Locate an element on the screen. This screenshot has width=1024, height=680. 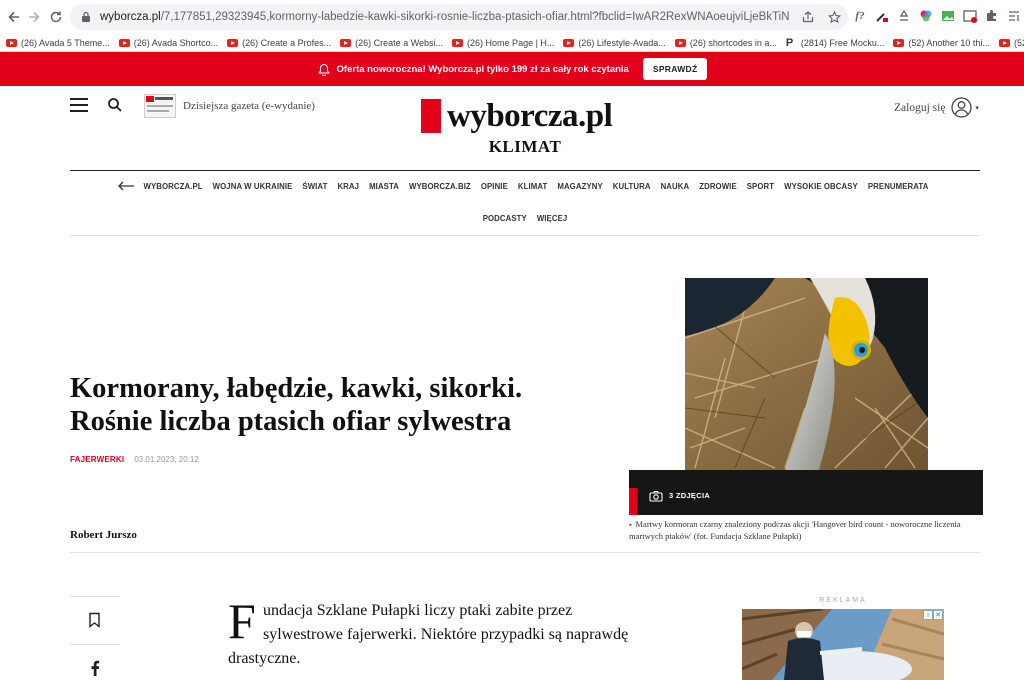
site-logo: wyborcza.pl is located at coordinates (517, 116).